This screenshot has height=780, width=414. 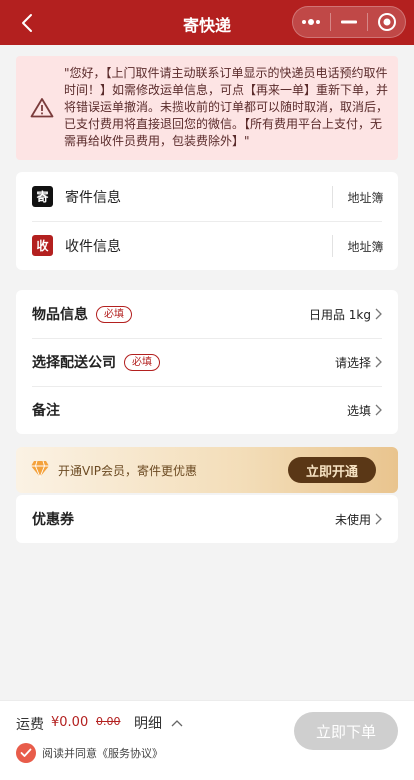 What do you see at coordinates (386, 22) in the screenshot?
I see `close-miniprogram-icon` at bounding box center [386, 22].